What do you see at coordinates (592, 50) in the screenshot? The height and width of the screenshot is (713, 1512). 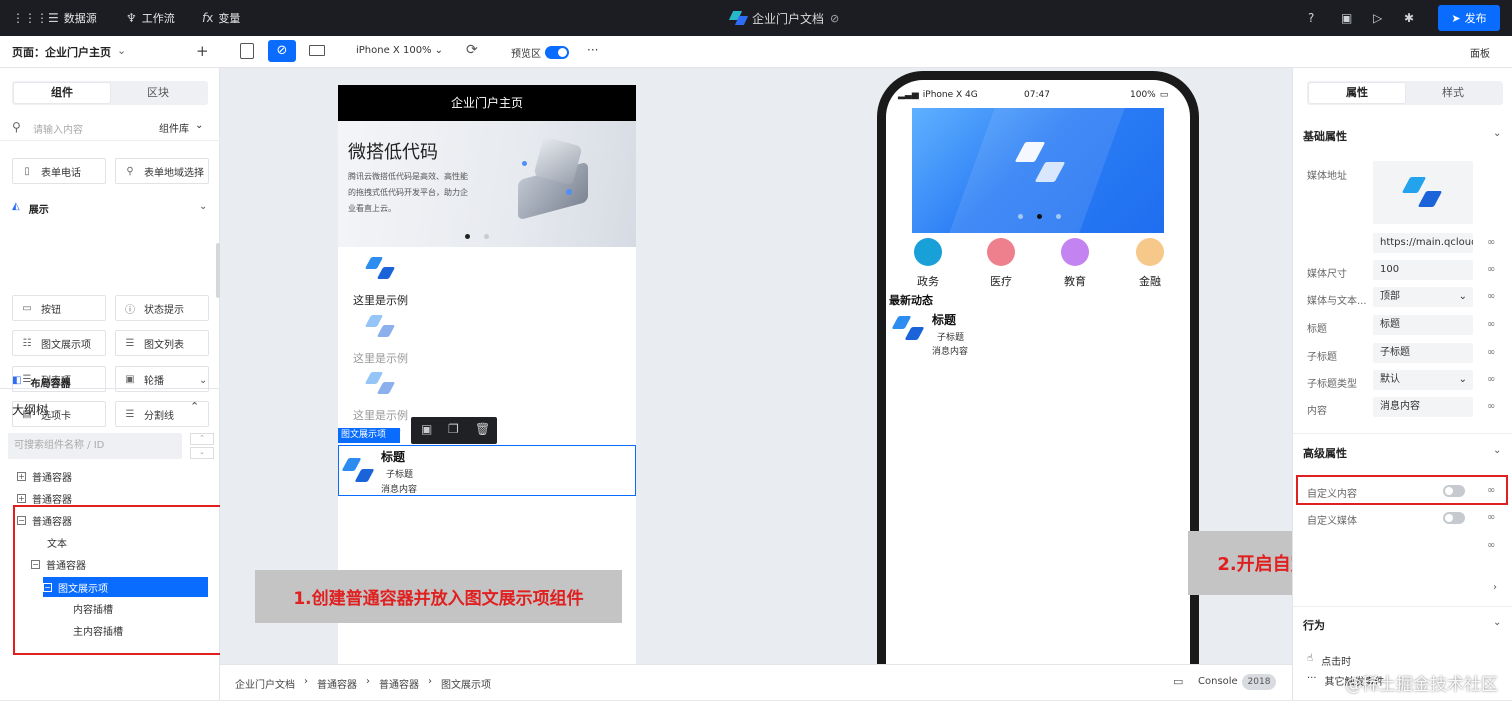 I see `more-options-button: ···` at bounding box center [592, 50].